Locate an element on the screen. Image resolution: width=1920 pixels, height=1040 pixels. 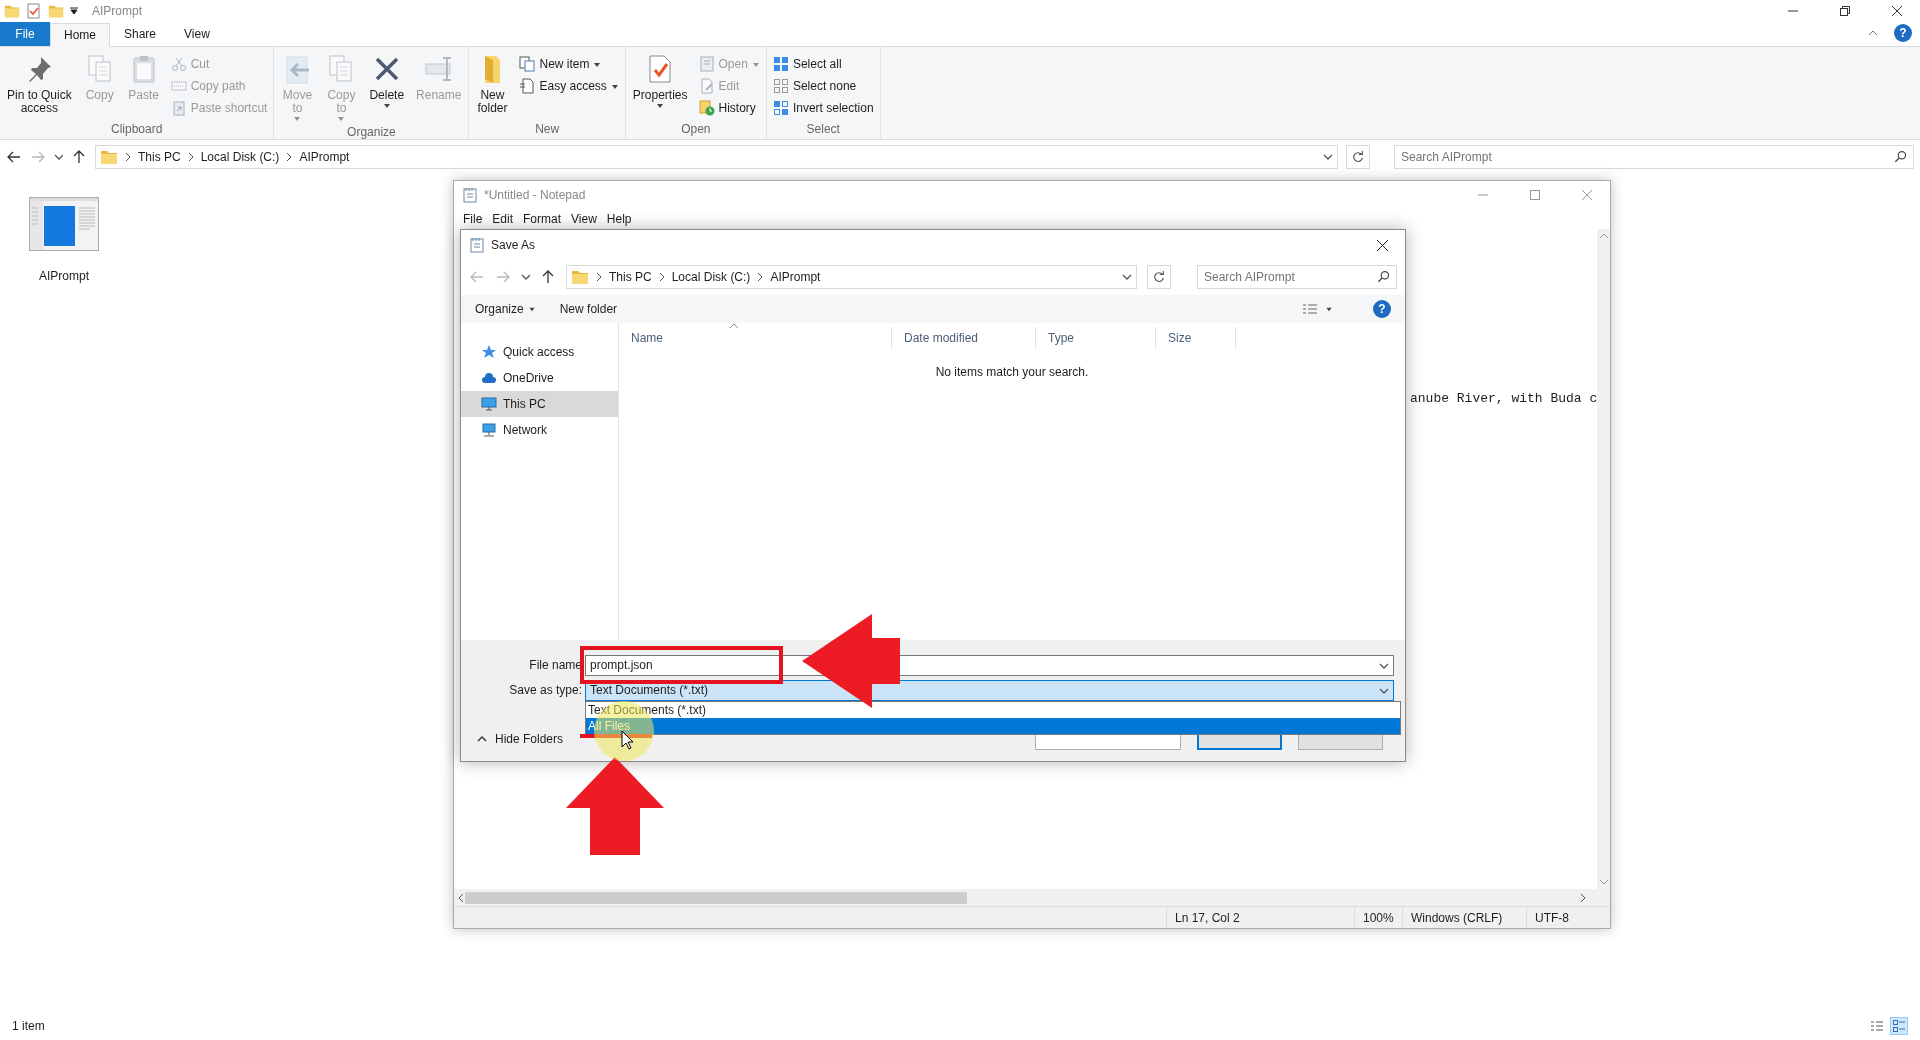
scroll-right-icon is located at coordinates (1583, 897).